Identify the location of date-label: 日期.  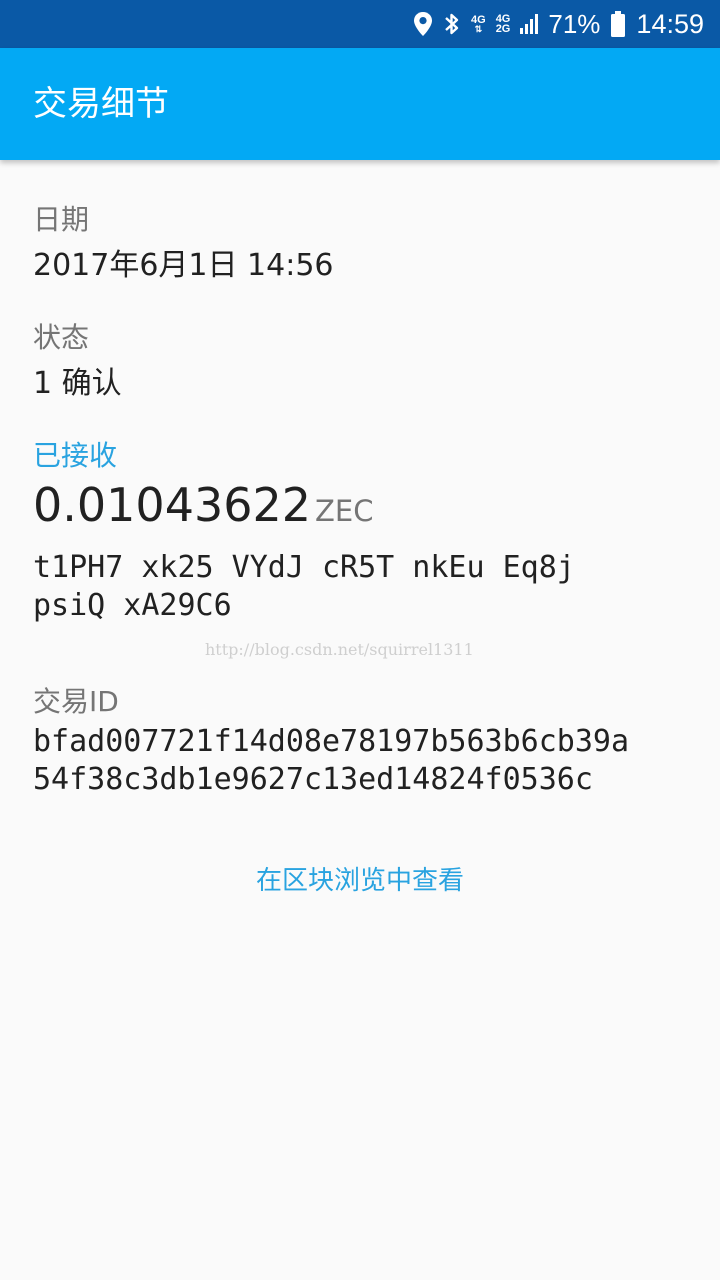
(61, 219).